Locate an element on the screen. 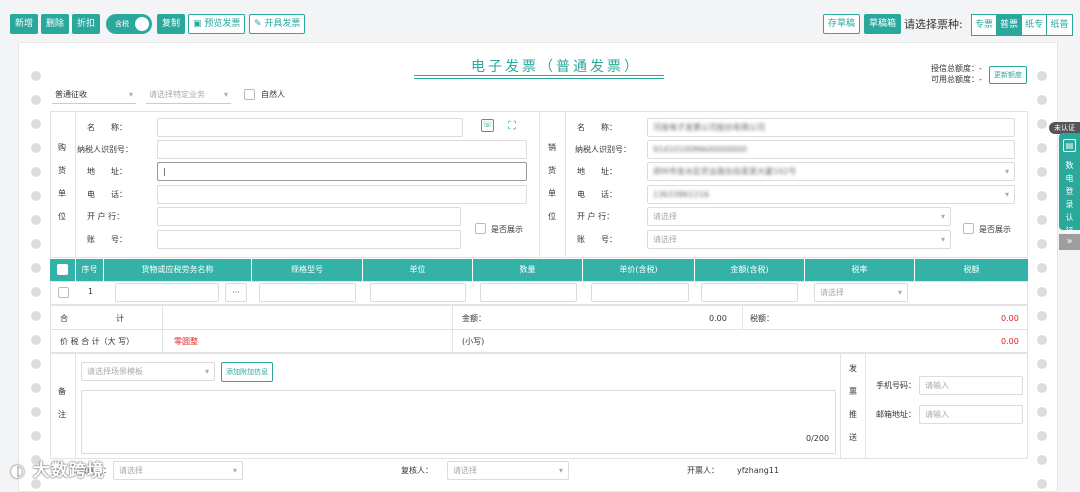 The width and height of the screenshot is (1080, 492). tax-mode-select: 普通征收 is located at coordinates (94, 95).